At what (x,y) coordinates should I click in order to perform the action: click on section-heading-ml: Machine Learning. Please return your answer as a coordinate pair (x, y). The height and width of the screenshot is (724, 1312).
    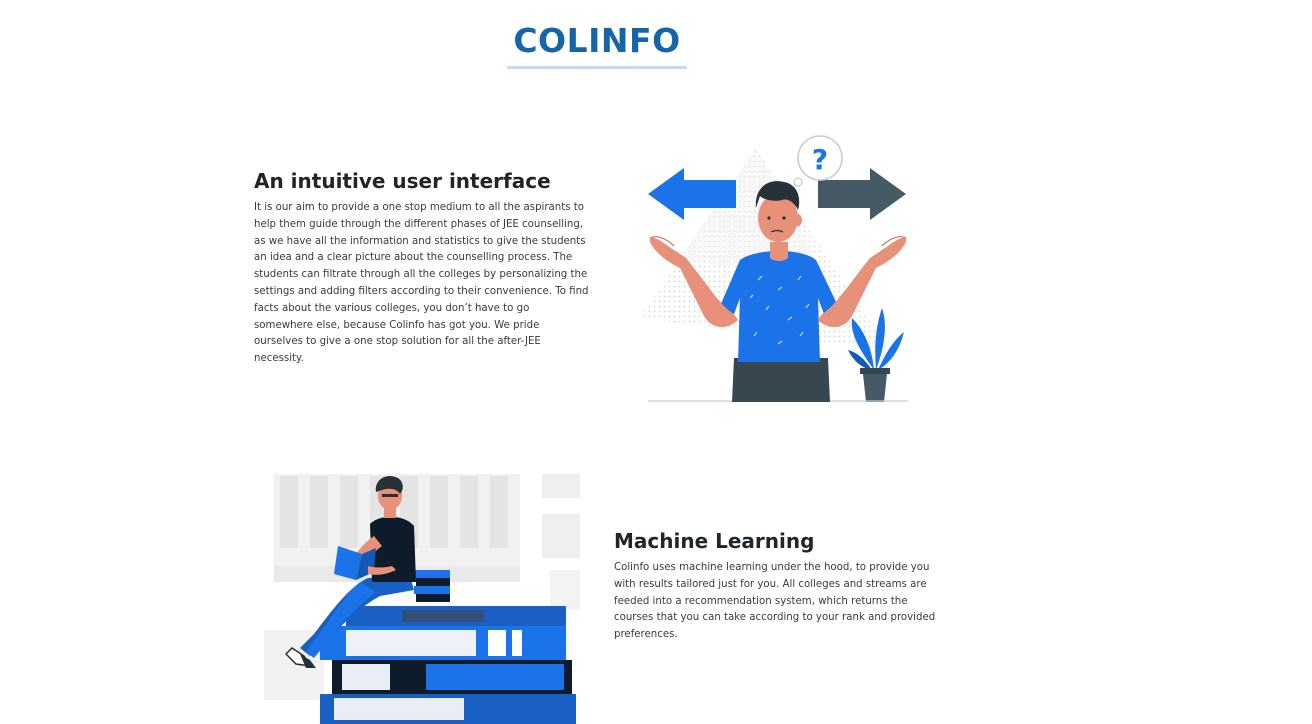
    Looking at the image, I should click on (714, 541).